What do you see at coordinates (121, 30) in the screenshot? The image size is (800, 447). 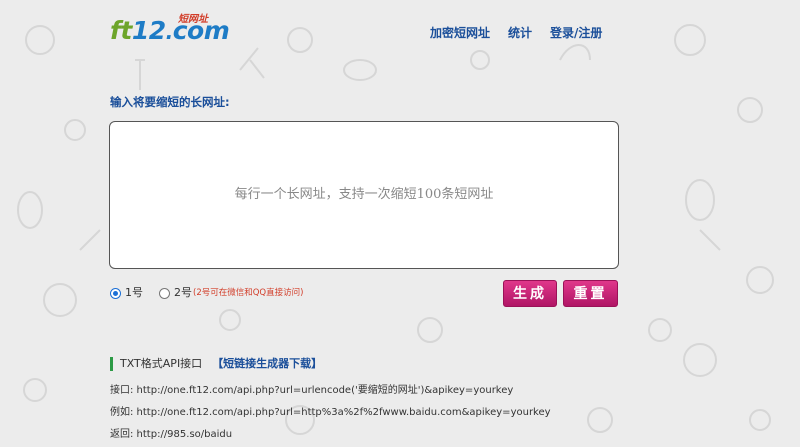 I see `logo-ft: ft` at bounding box center [121, 30].